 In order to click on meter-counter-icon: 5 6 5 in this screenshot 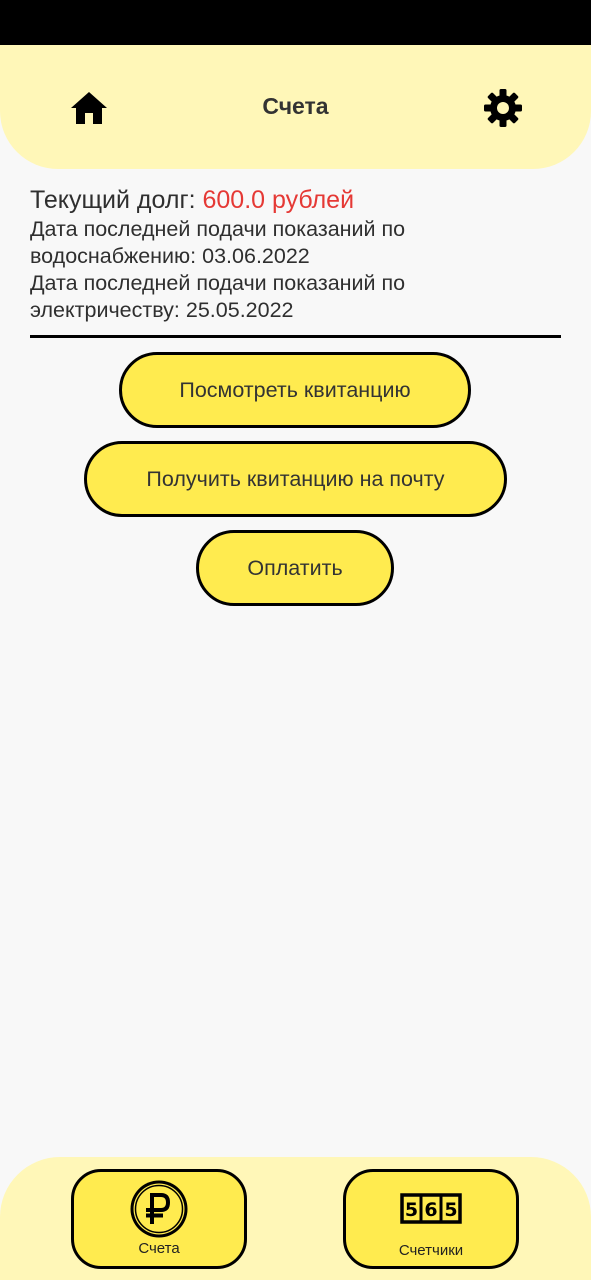, I will do `click(431, 1209)`.